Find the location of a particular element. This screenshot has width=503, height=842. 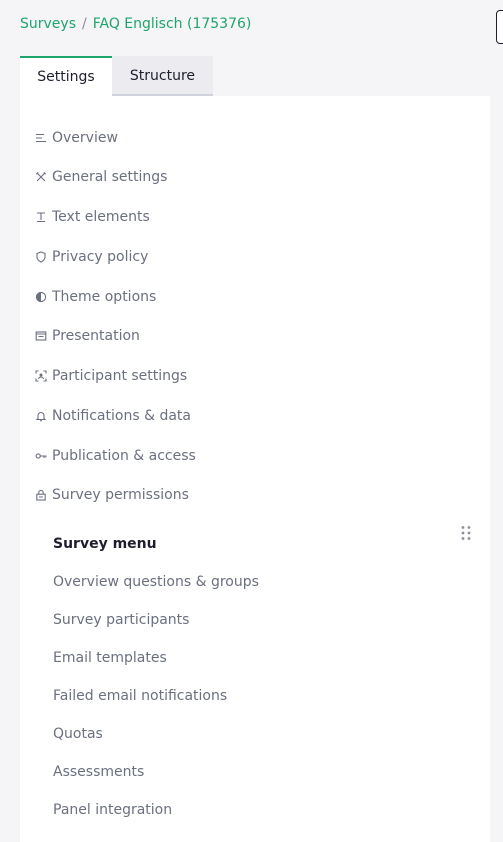

survey-menu-item-quotas: Quotas is located at coordinates (78, 734).